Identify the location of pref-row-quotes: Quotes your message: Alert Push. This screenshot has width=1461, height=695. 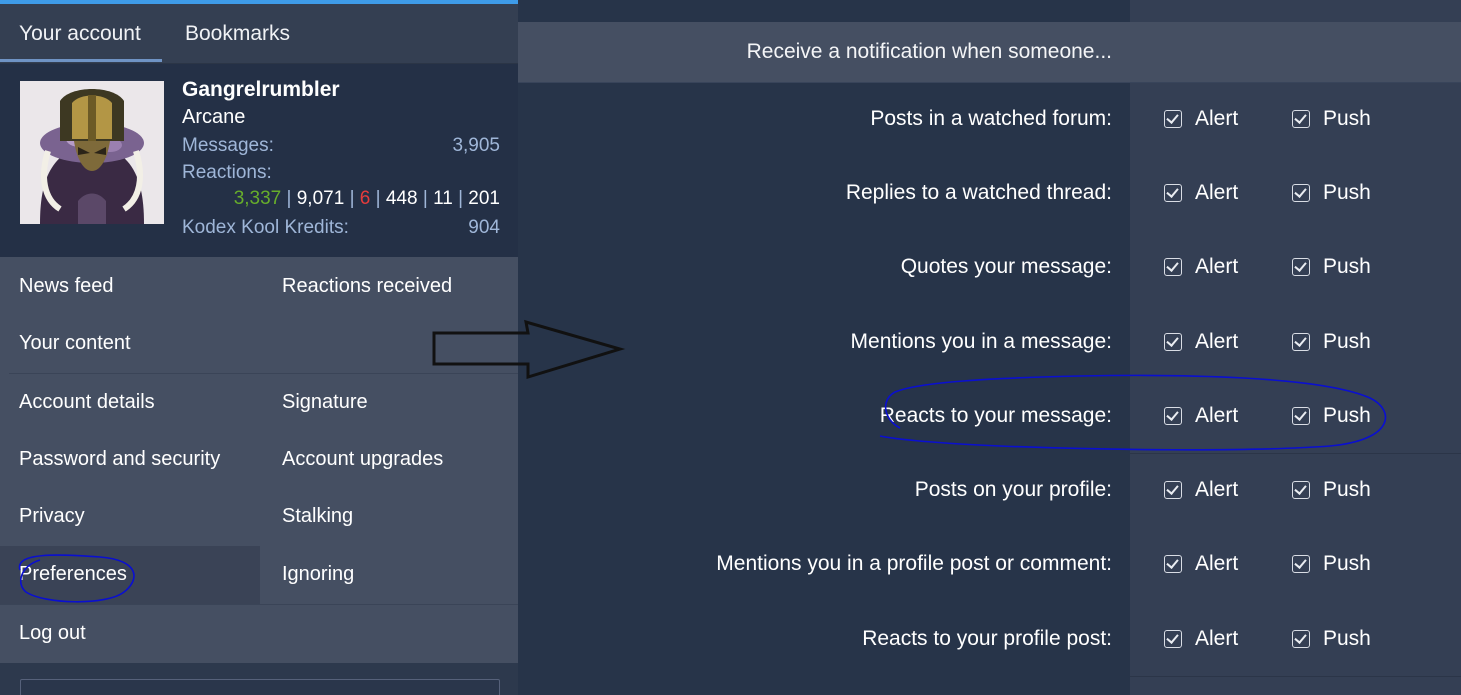
(989, 268).